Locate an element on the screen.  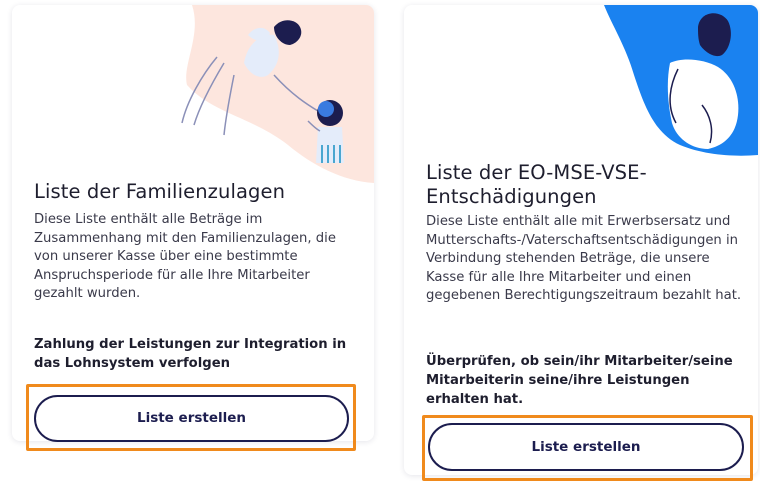
card-title: Liste der EO-MSE-VSE-Entschädigungen is located at coordinates (536, 184).